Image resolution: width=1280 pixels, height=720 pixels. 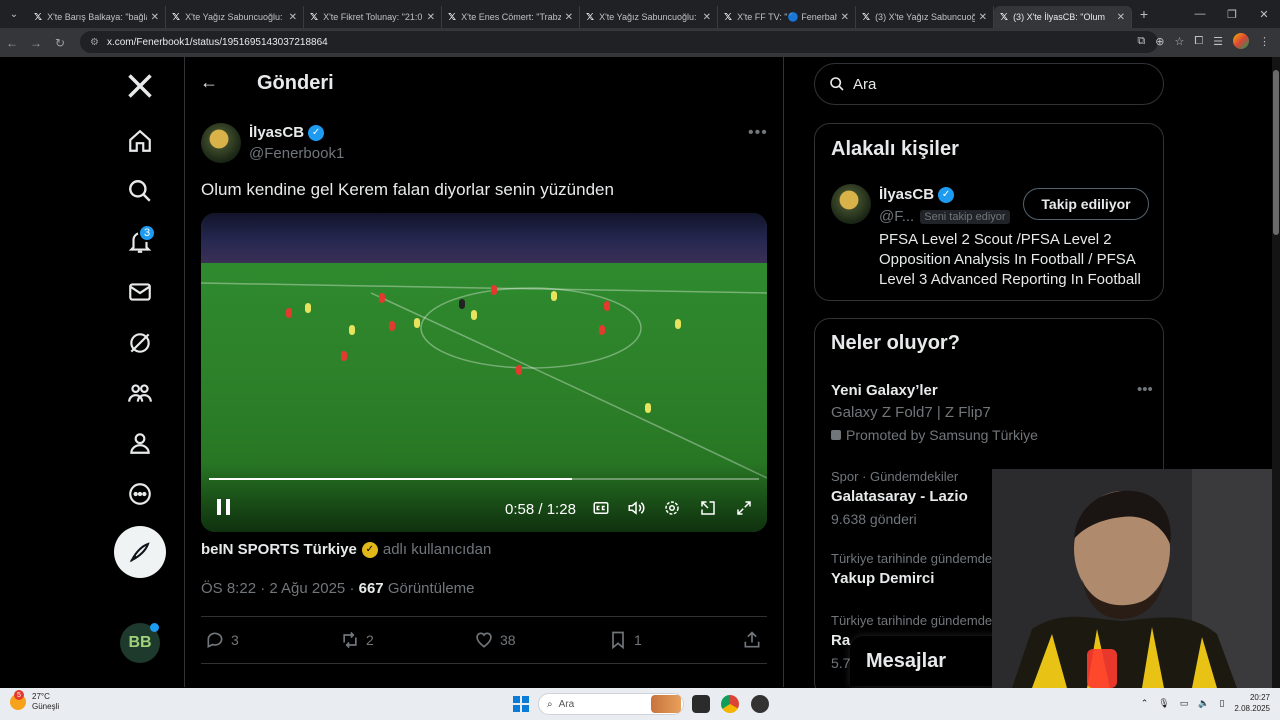 What do you see at coordinates (36, 43) in the screenshot?
I see `forward-nav-icon: →` at bounding box center [36, 43].